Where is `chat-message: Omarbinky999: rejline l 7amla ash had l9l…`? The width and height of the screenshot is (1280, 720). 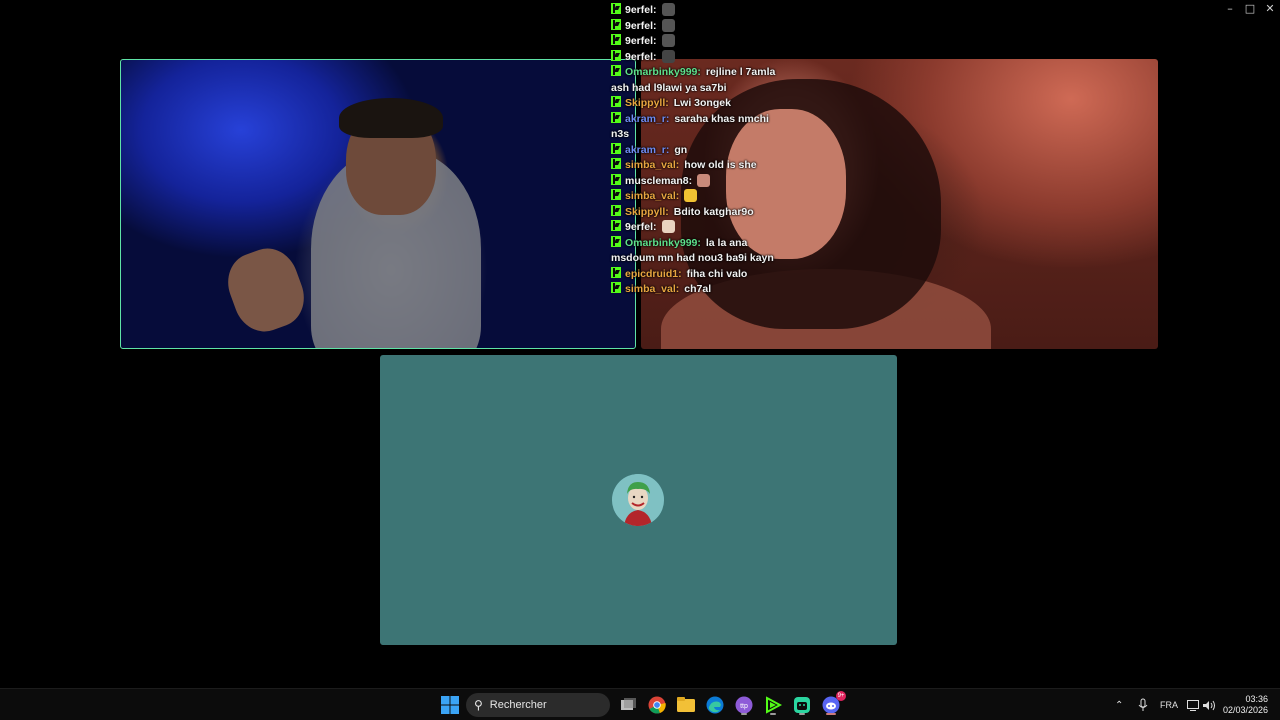
chat-message: Omarbinky999: rejline l 7amla ash had l9l… is located at coordinates (693, 80).